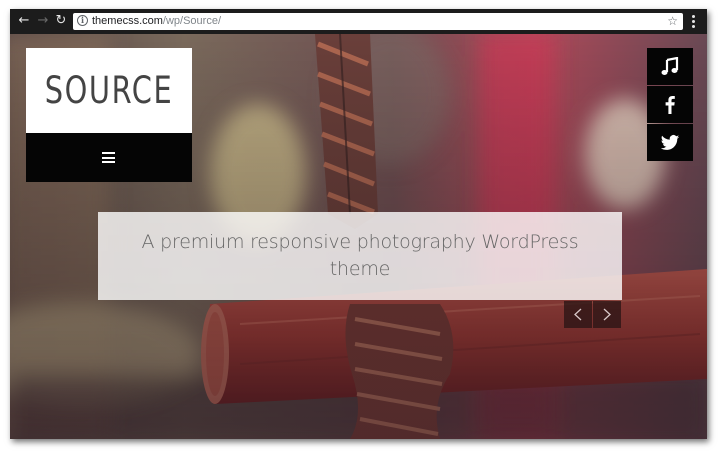 This screenshot has width=721, height=451. Describe the element at coordinates (82, 20) in the screenshot. I see `info-icon: i` at that location.